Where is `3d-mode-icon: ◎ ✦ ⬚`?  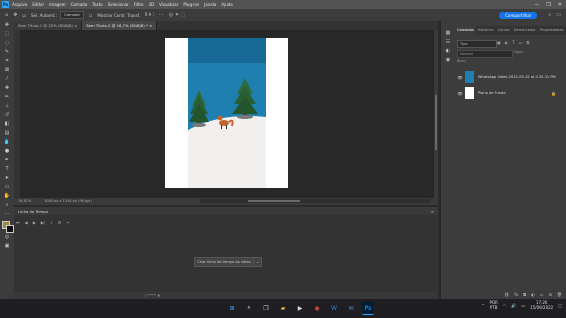
3d-mode-icon: ◎ ✦ ⬚ is located at coordinates (177, 15).